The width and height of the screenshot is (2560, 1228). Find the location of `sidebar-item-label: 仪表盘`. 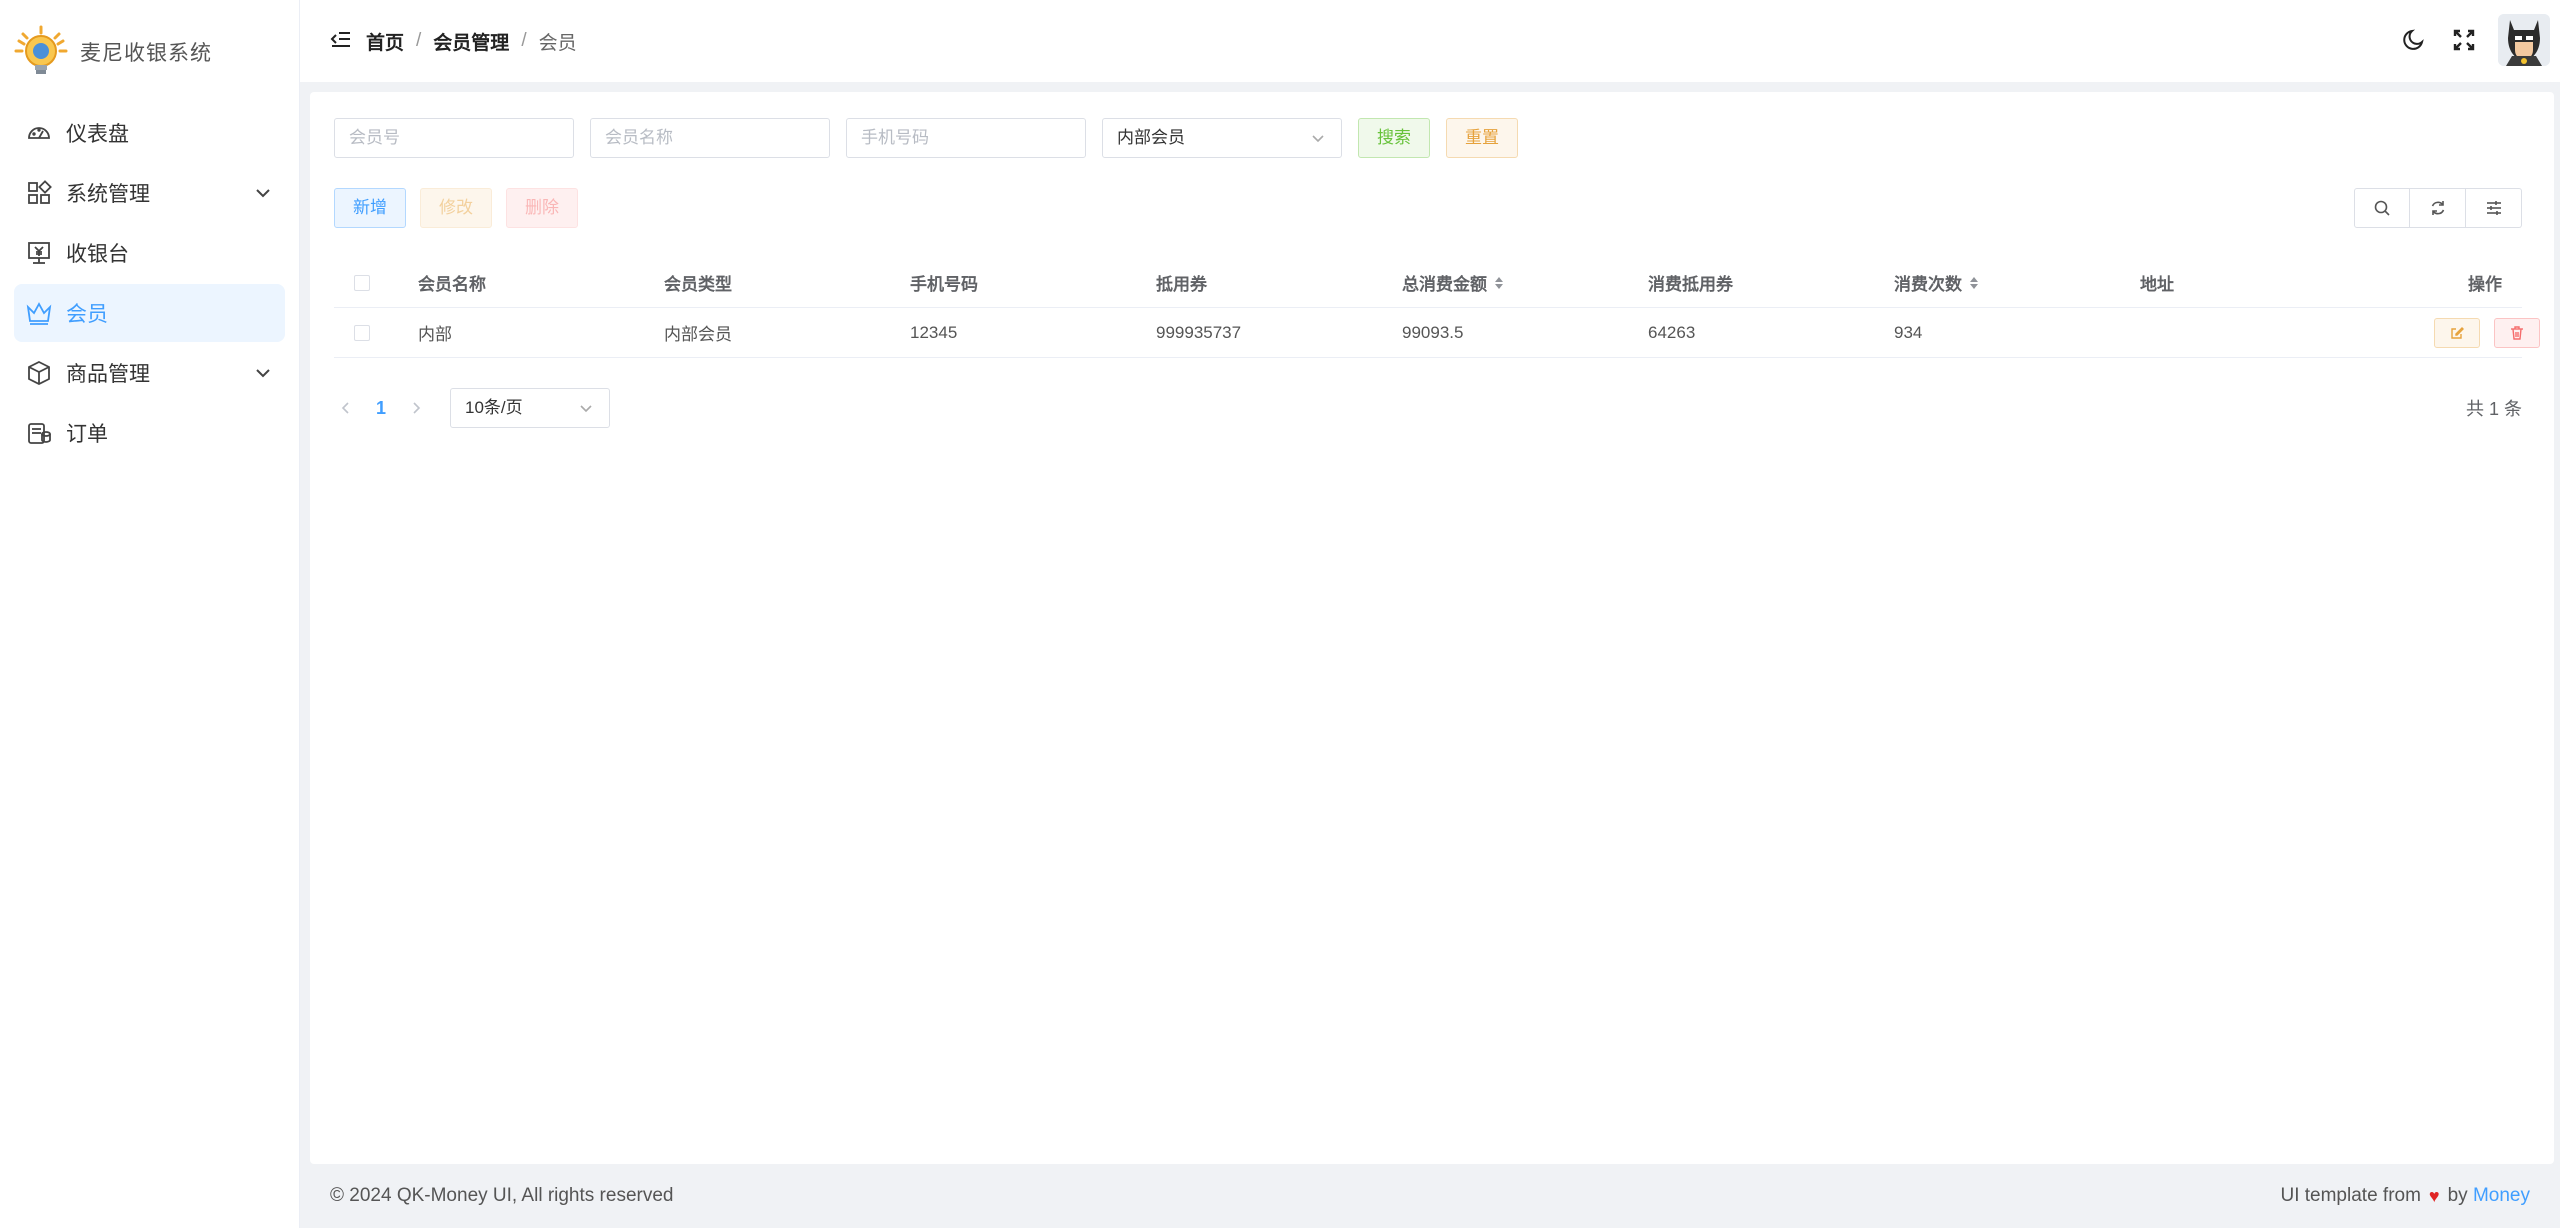

sidebar-item-label: 仪表盘 is located at coordinates (97, 134).